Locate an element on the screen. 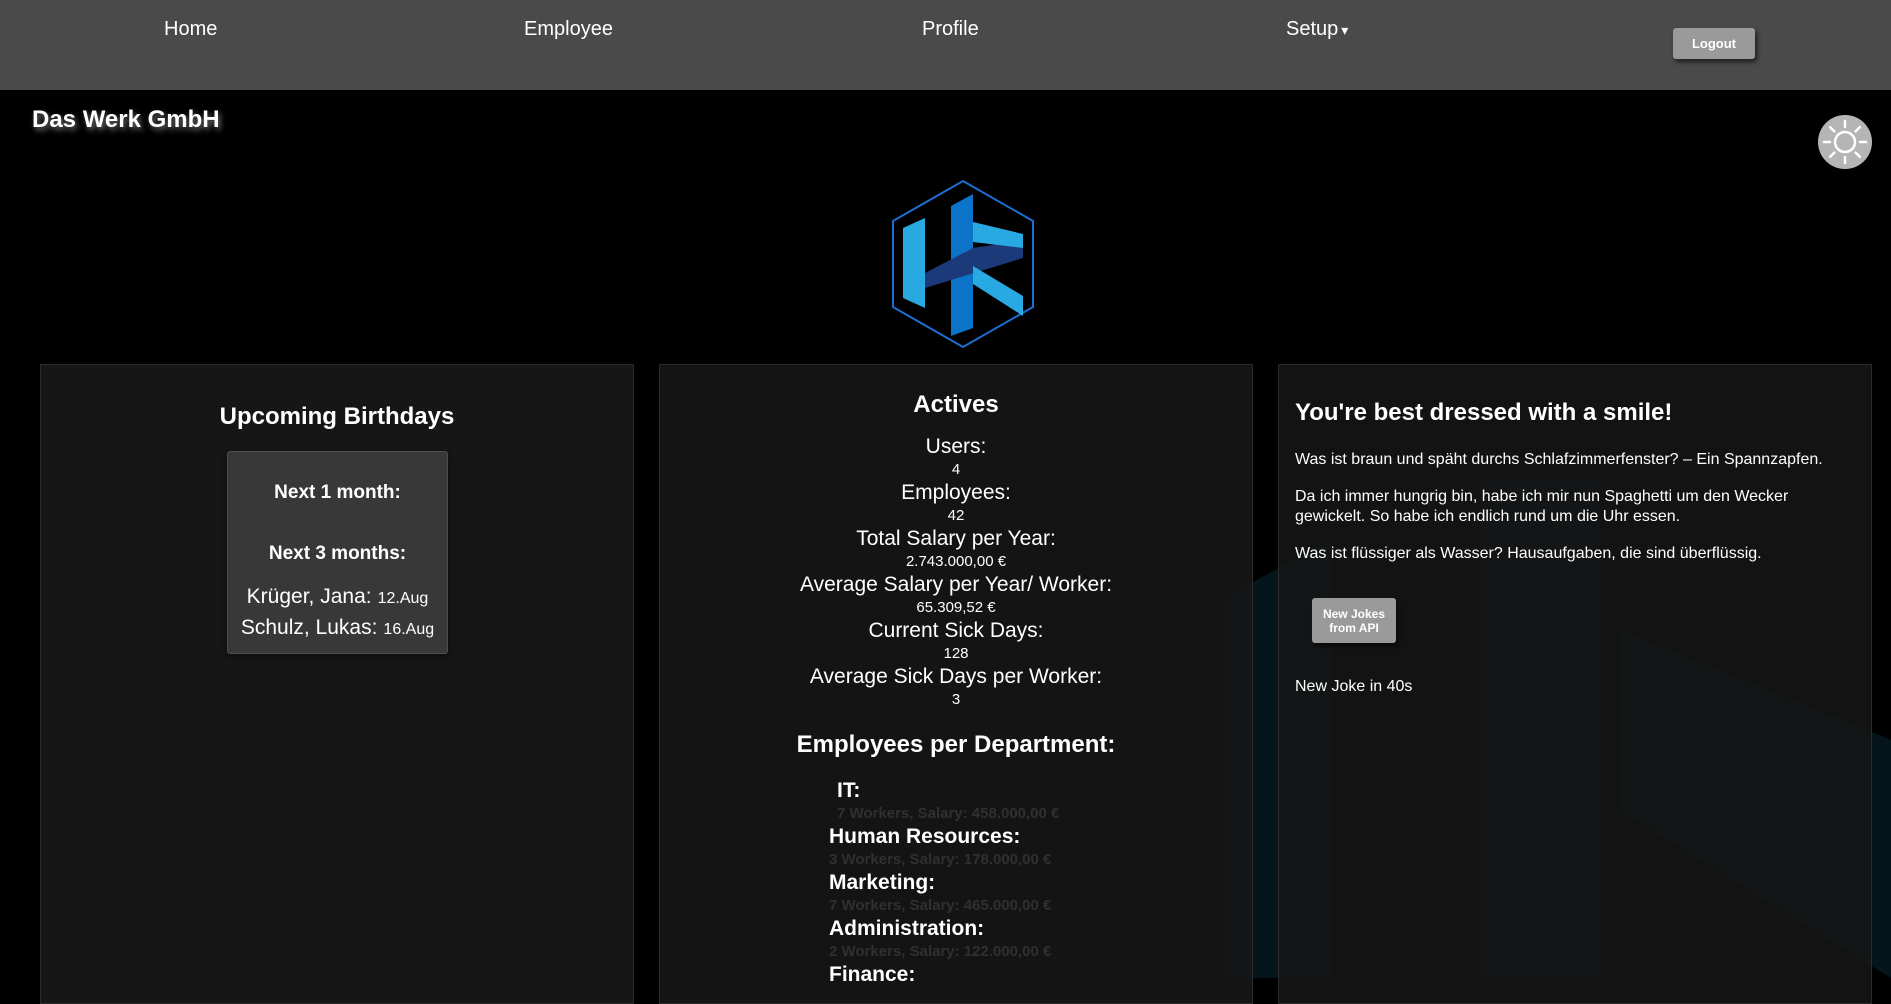 The width and height of the screenshot is (1891, 1004). next-3-months-heading: Next 3 months: is located at coordinates (337, 553).